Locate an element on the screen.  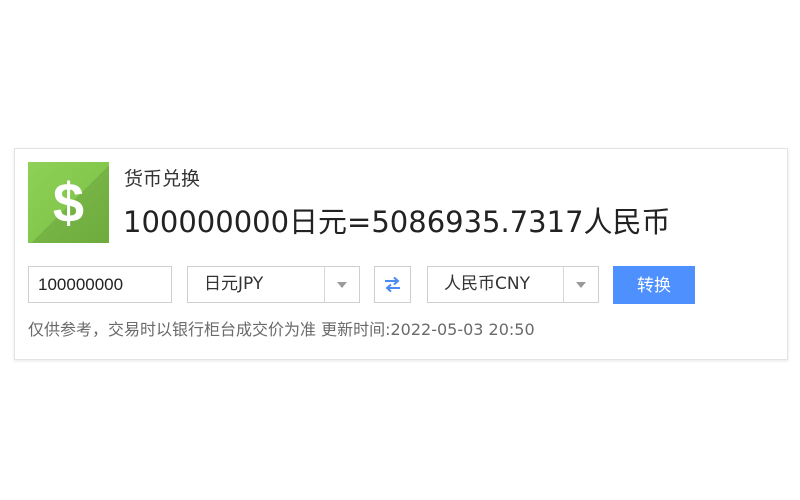
swap-currencies-button is located at coordinates (392, 284).